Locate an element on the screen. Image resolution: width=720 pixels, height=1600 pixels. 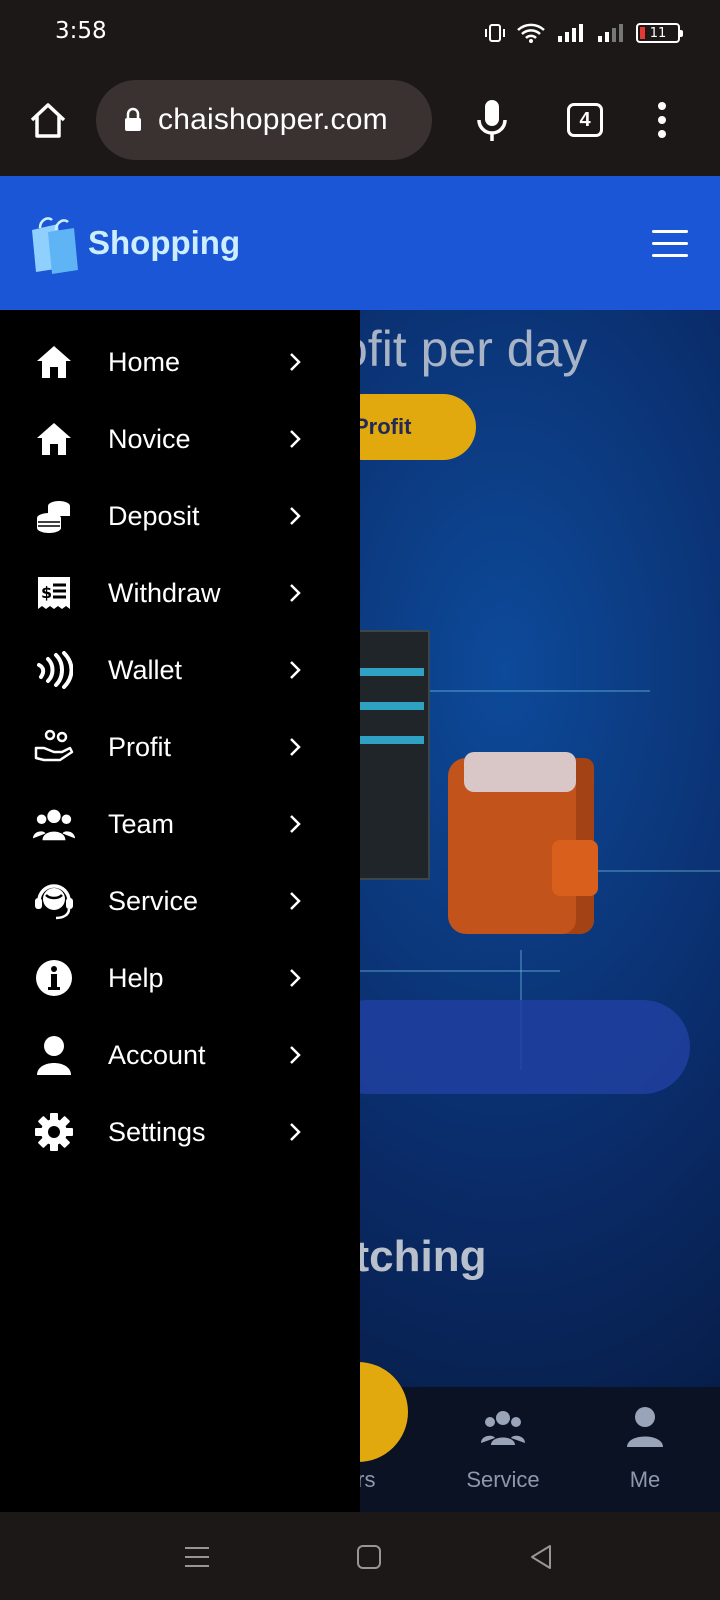
battery-icon: 11 is located at coordinates (659, 33).